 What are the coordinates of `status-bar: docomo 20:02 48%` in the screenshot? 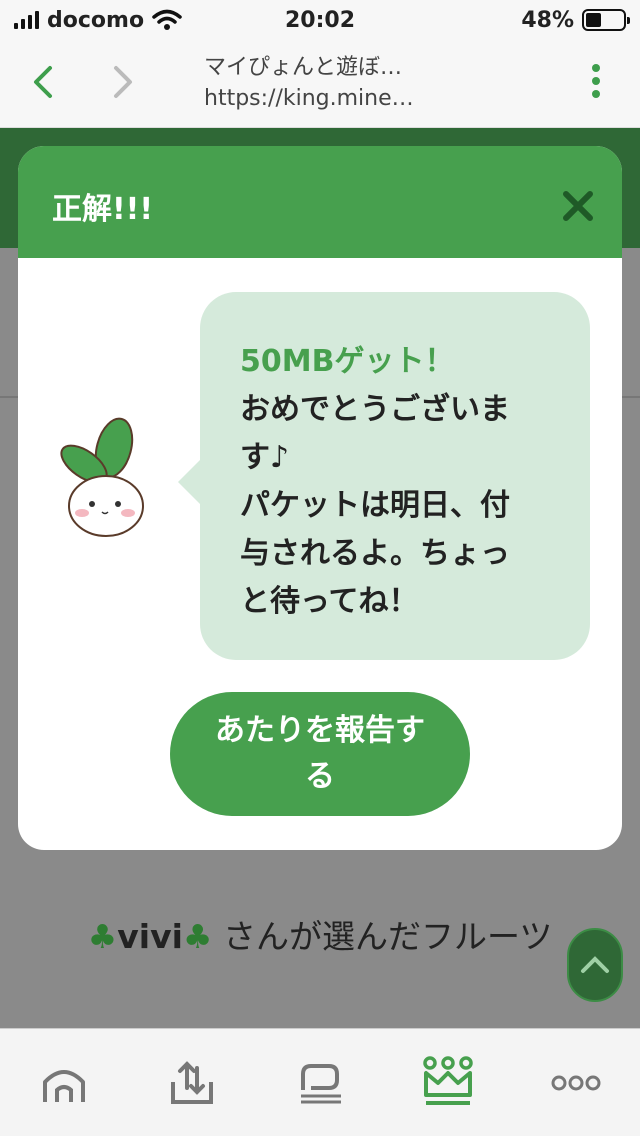 It's located at (320, 20).